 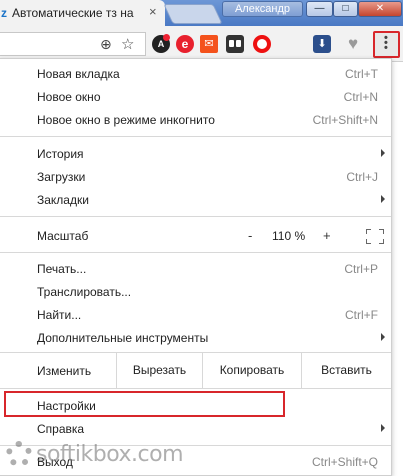 What do you see at coordinates (73, 13) in the screenshot?
I see `tab-title: Автоматические тз на` at bounding box center [73, 13].